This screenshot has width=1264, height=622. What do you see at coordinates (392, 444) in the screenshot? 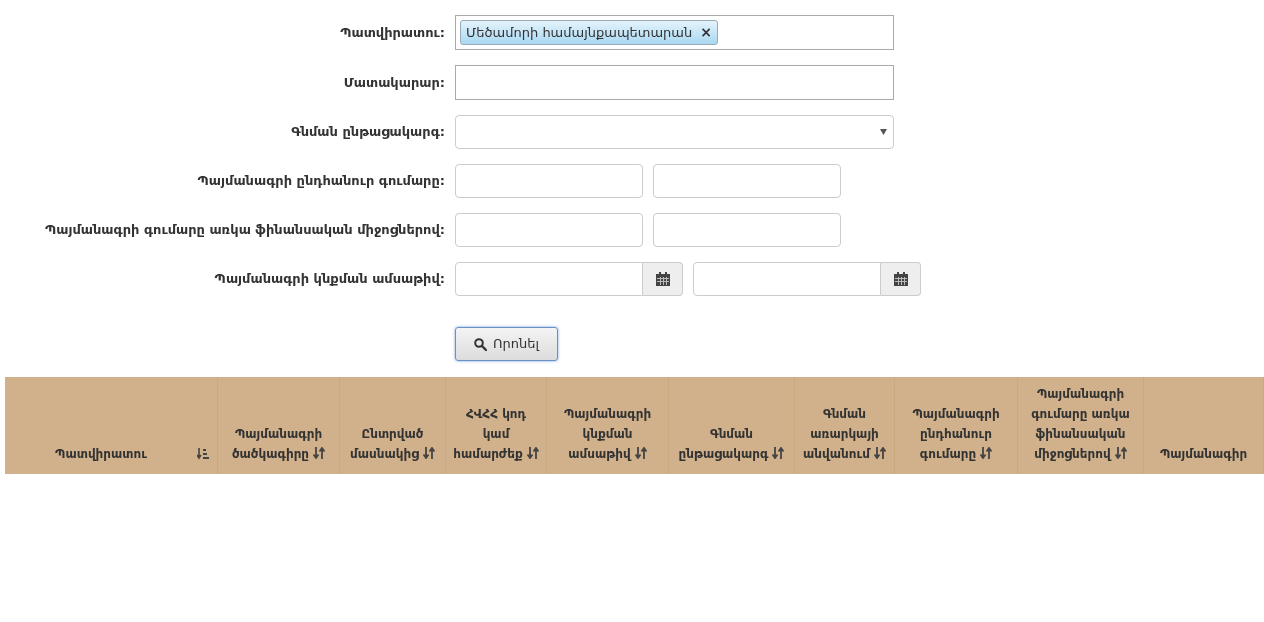
I see `column-header: Ընտրված մասնակից` at bounding box center [392, 444].